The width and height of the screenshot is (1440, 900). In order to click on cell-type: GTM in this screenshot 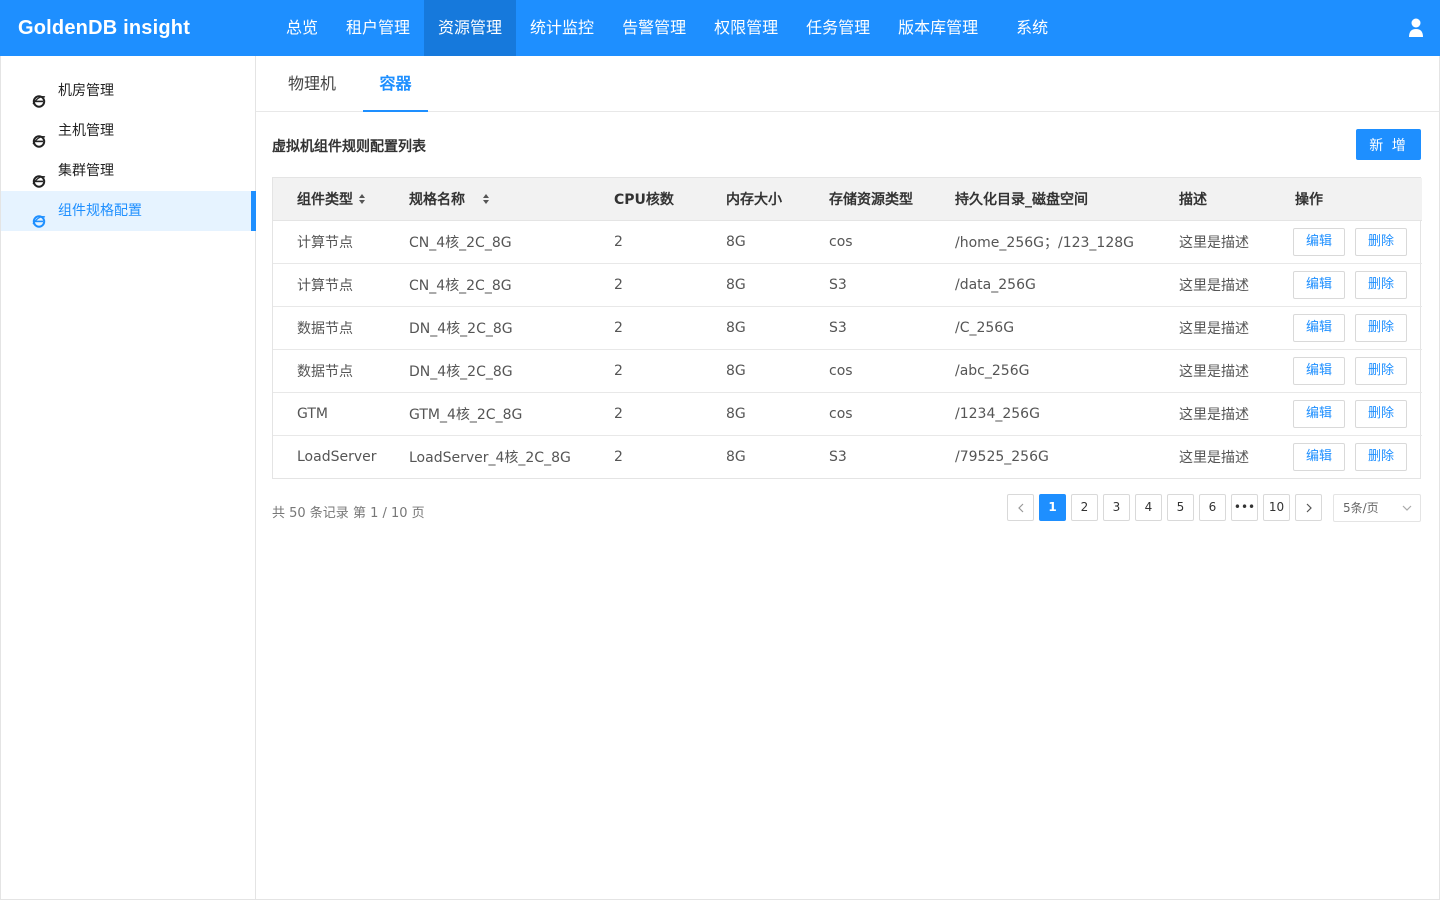, I will do `click(329, 414)`.